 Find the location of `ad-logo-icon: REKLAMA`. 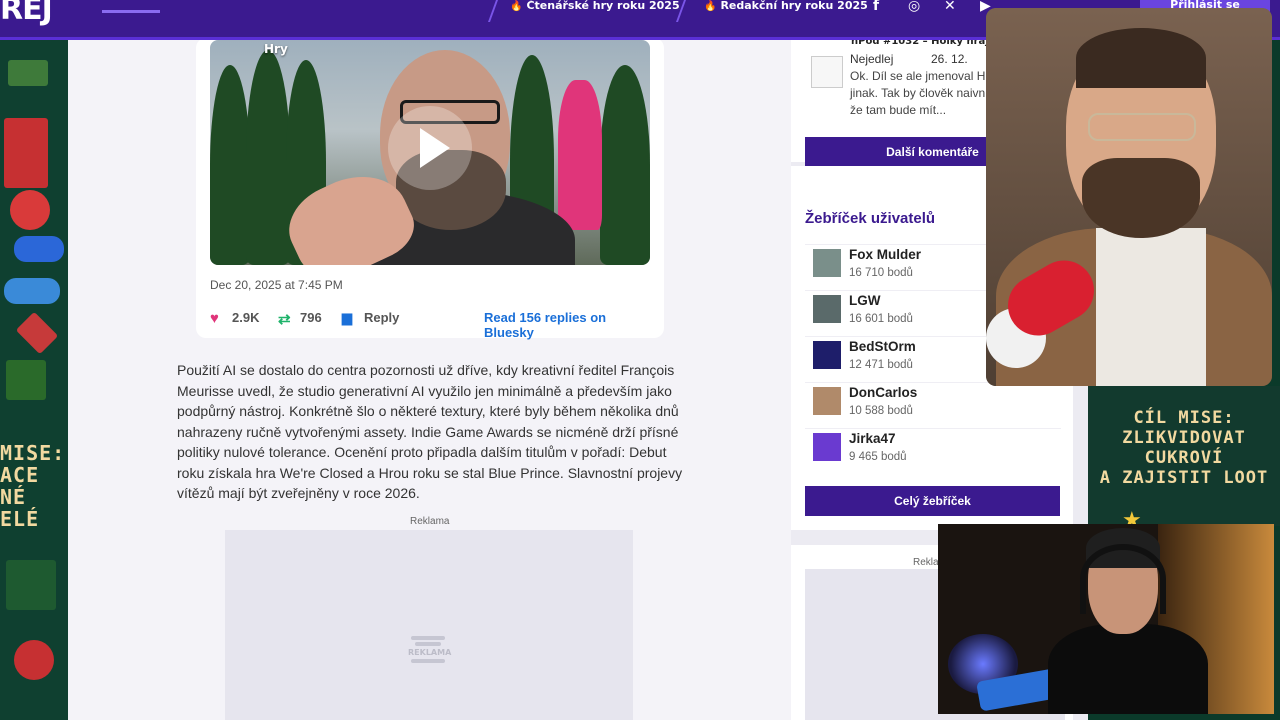

ad-logo-icon: REKLAMA is located at coordinates (429, 649).